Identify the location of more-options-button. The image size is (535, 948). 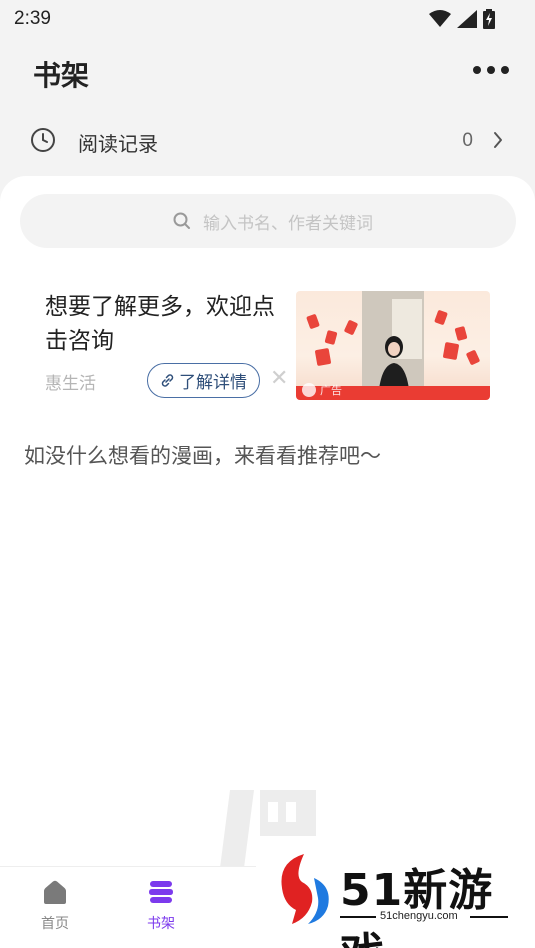
(491, 70).